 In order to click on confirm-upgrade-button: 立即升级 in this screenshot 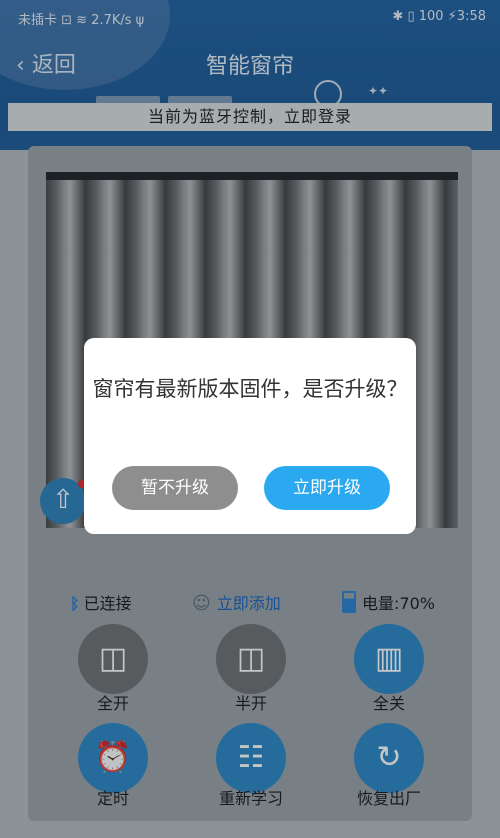, I will do `click(327, 488)`.